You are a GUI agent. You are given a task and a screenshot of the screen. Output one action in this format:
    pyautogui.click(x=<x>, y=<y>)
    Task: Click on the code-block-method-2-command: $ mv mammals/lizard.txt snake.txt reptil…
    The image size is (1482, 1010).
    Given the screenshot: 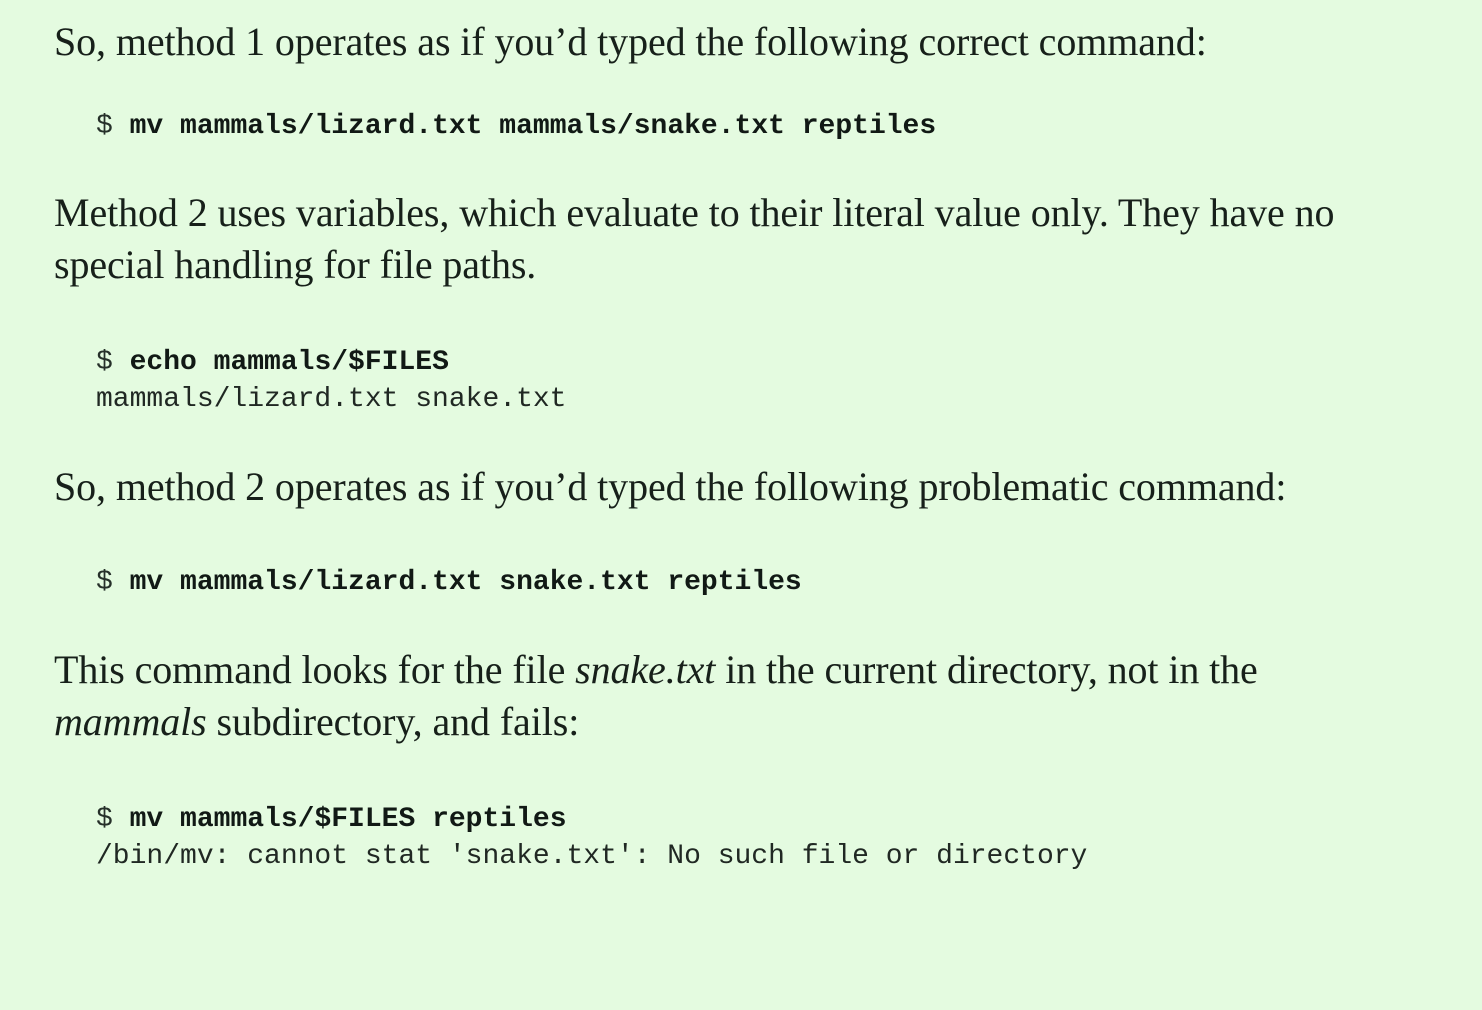 What is the action you would take?
    pyautogui.click(x=768, y=582)
    